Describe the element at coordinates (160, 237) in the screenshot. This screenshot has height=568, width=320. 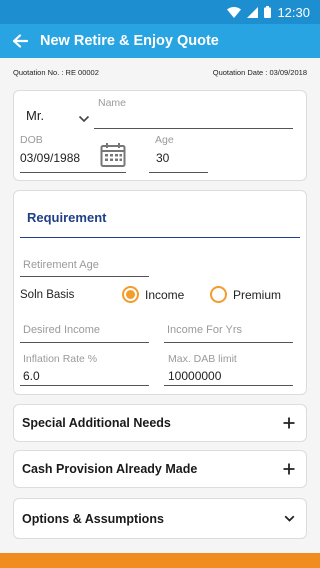
I see `divider` at that location.